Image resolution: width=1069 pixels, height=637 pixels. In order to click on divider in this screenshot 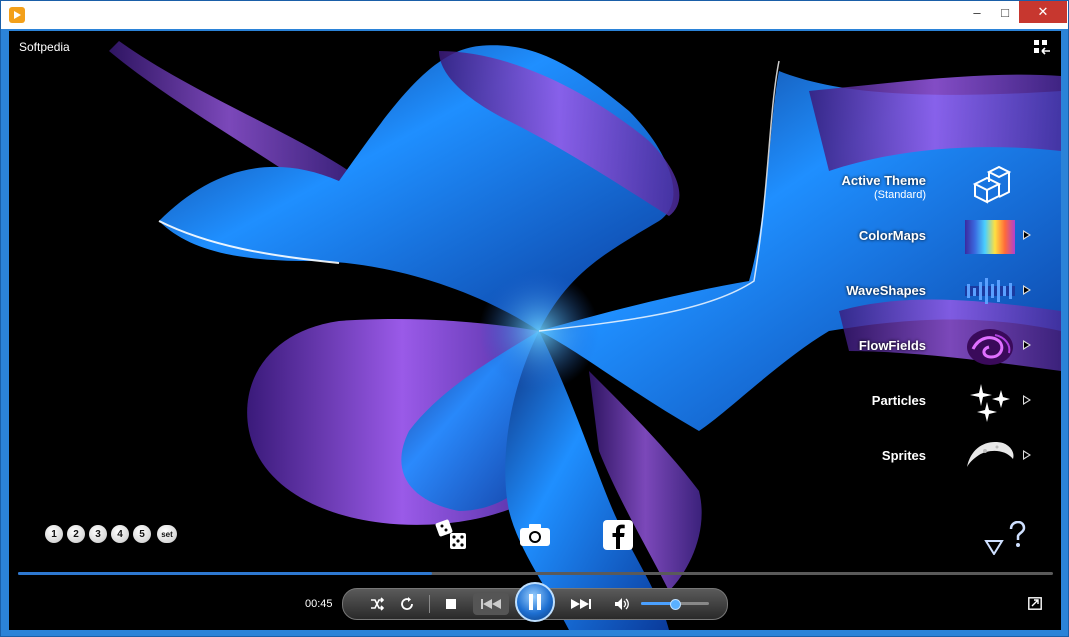, I will do `click(429, 604)`.